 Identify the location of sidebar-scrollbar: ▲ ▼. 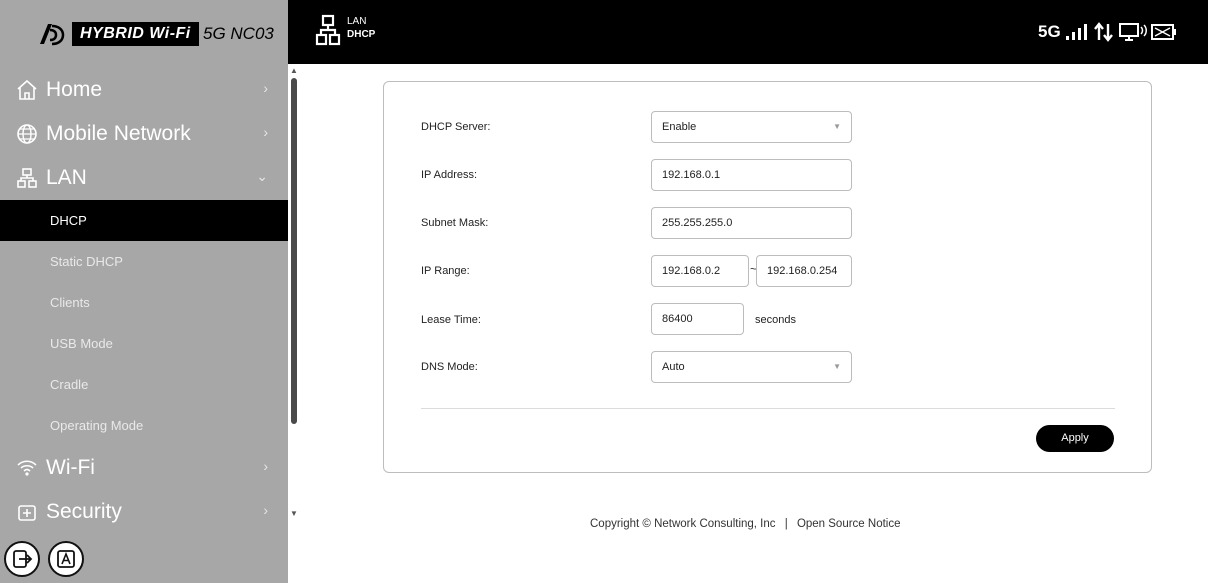
(294, 291).